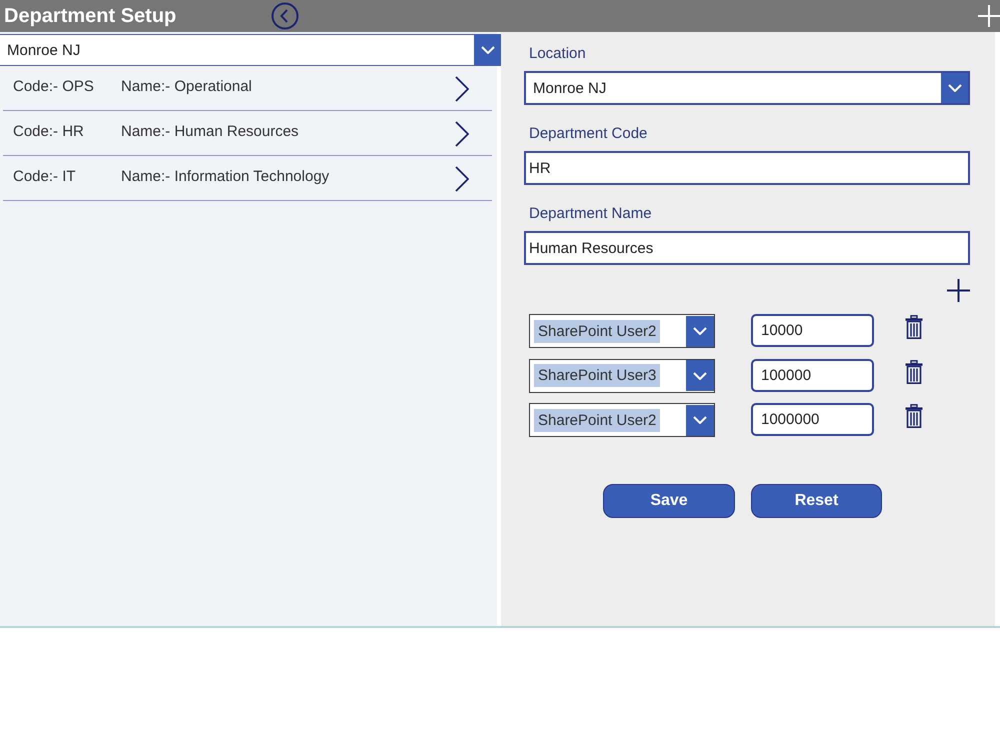  Describe the element at coordinates (588, 134) in the screenshot. I see `field-label: Department Code` at that location.